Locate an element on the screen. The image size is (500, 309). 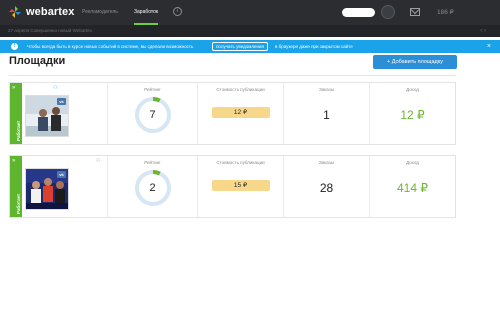
orders-column: Заказы 28 is located at coordinates (326, 186).